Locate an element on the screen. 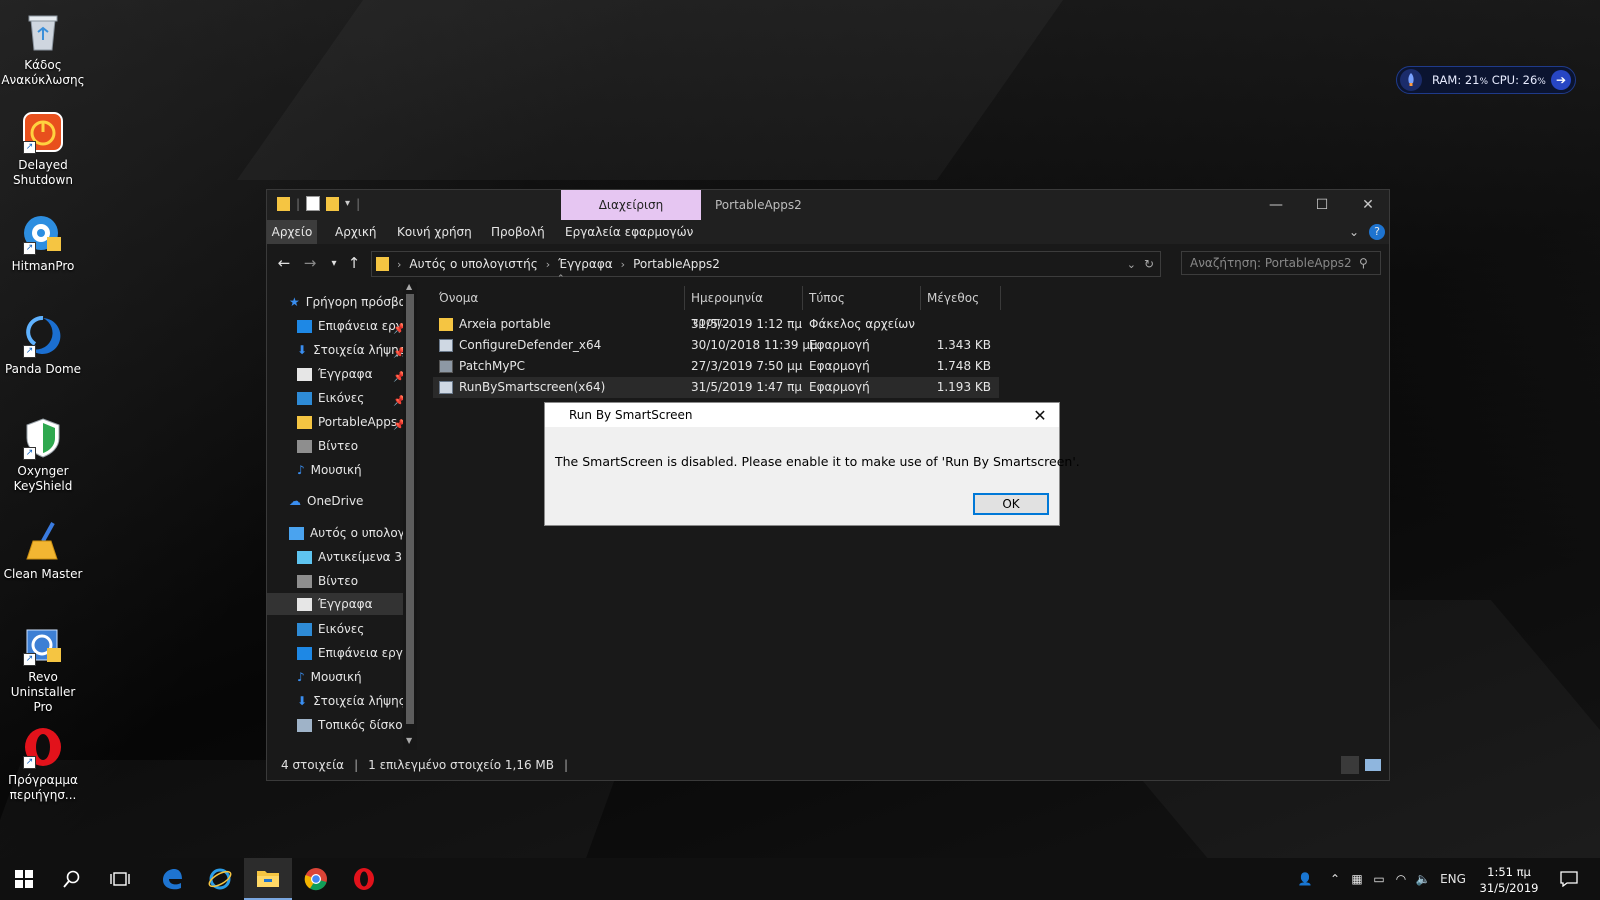 This screenshot has width=1600, height=900. taskbar-chrome is located at coordinates (316, 879).